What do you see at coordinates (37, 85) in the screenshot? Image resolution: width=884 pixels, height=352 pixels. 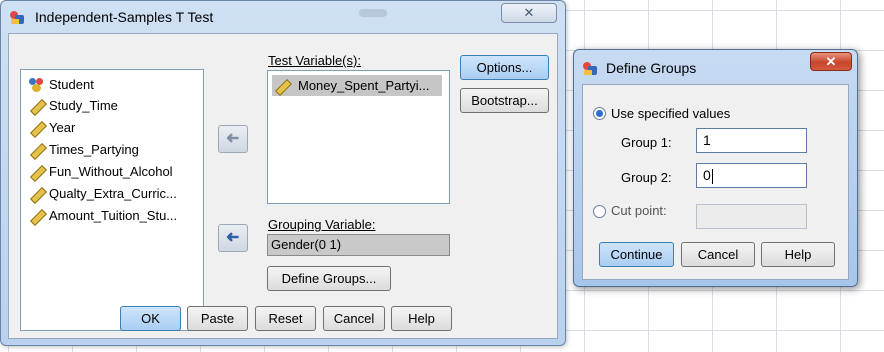 I see `nominal-variable-icon` at bounding box center [37, 85].